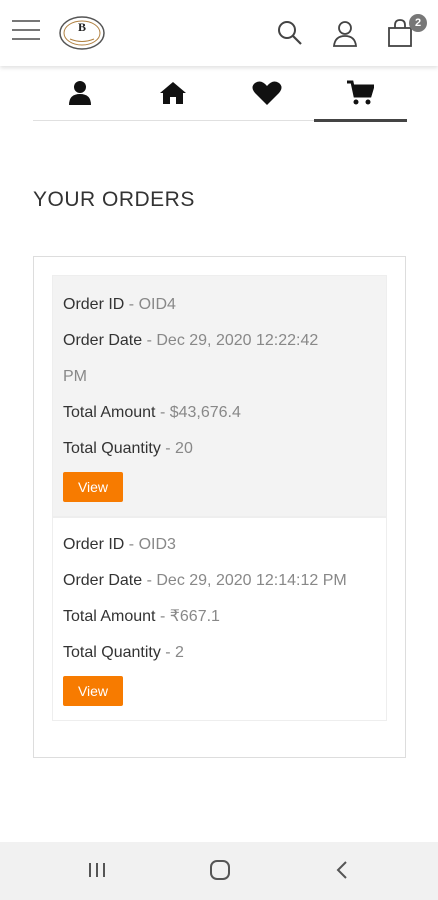 The image size is (438, 900). I want to click on order-date-row-cont: PM, so click(219, 377).